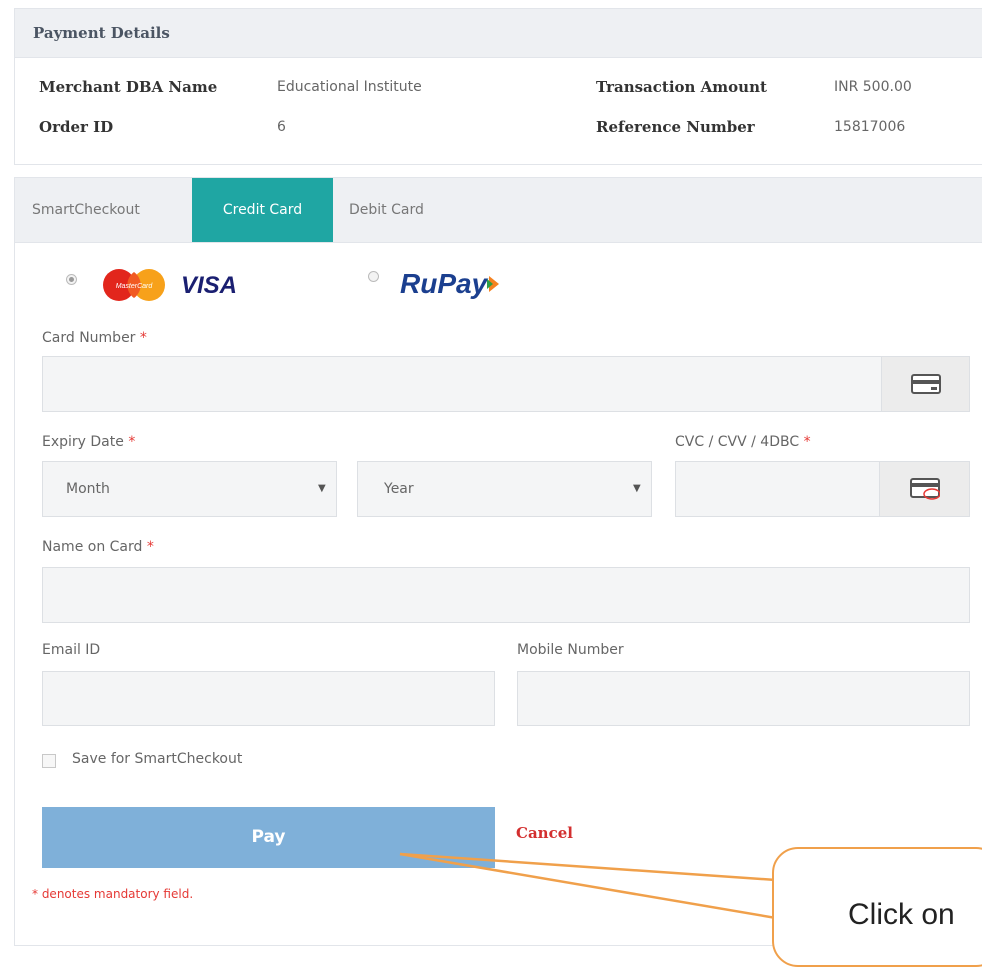 The width and height of the screenshot is (982, 967). Describe the element at coordinates (870, 127) in the screenshot. I see `reference-value: 15817006` at that location.